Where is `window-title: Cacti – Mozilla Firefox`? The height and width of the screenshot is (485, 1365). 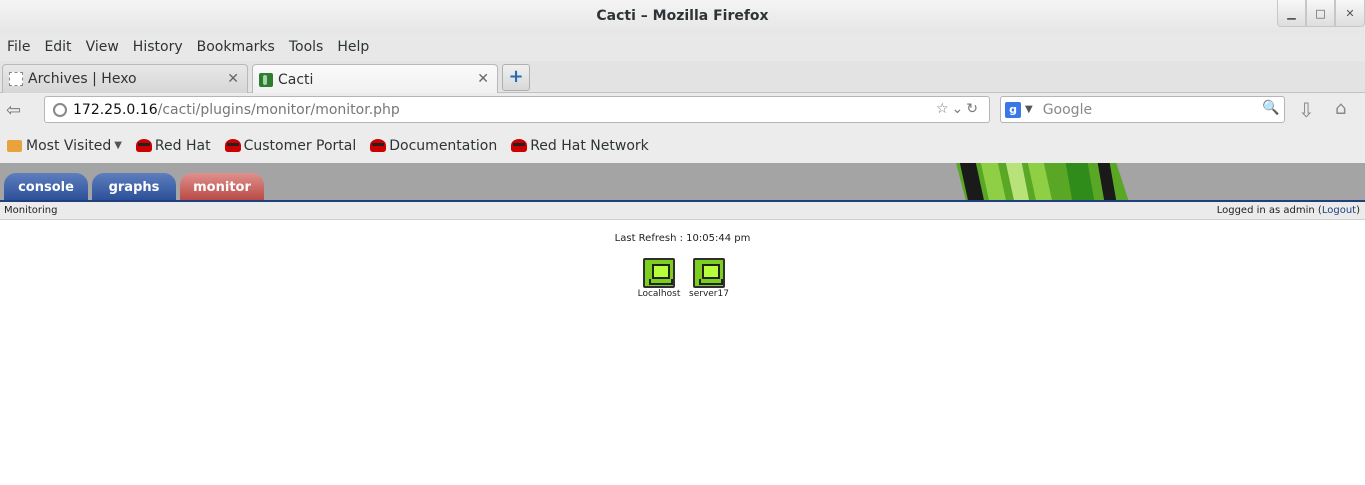
window-title: Cacti – Mozilla Firefox is located at coordinates (682, 16).